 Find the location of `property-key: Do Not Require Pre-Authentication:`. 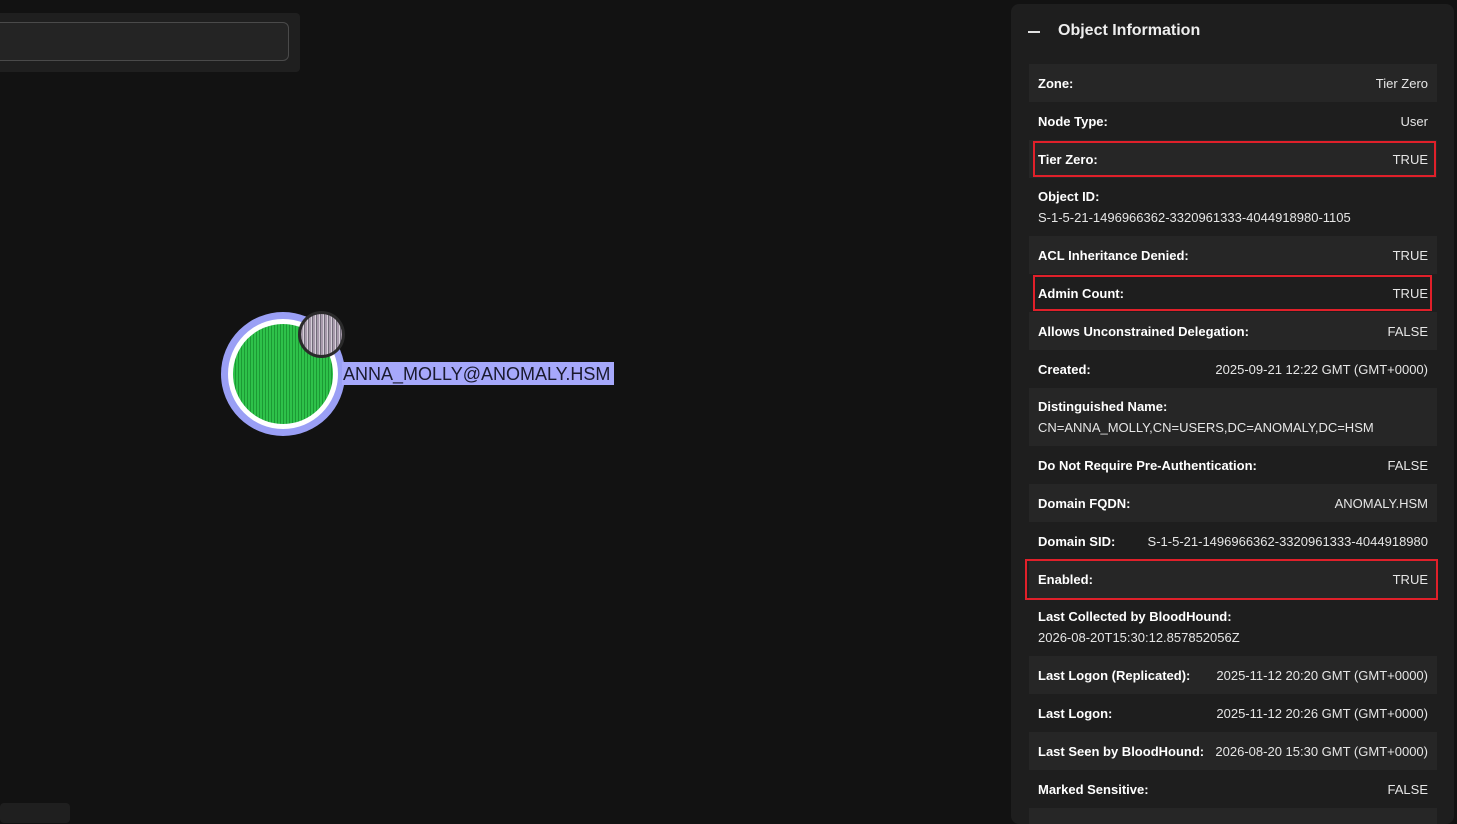

property-key: Do Not Require Pre-Authentication: is located at coordinates (1147, 465).